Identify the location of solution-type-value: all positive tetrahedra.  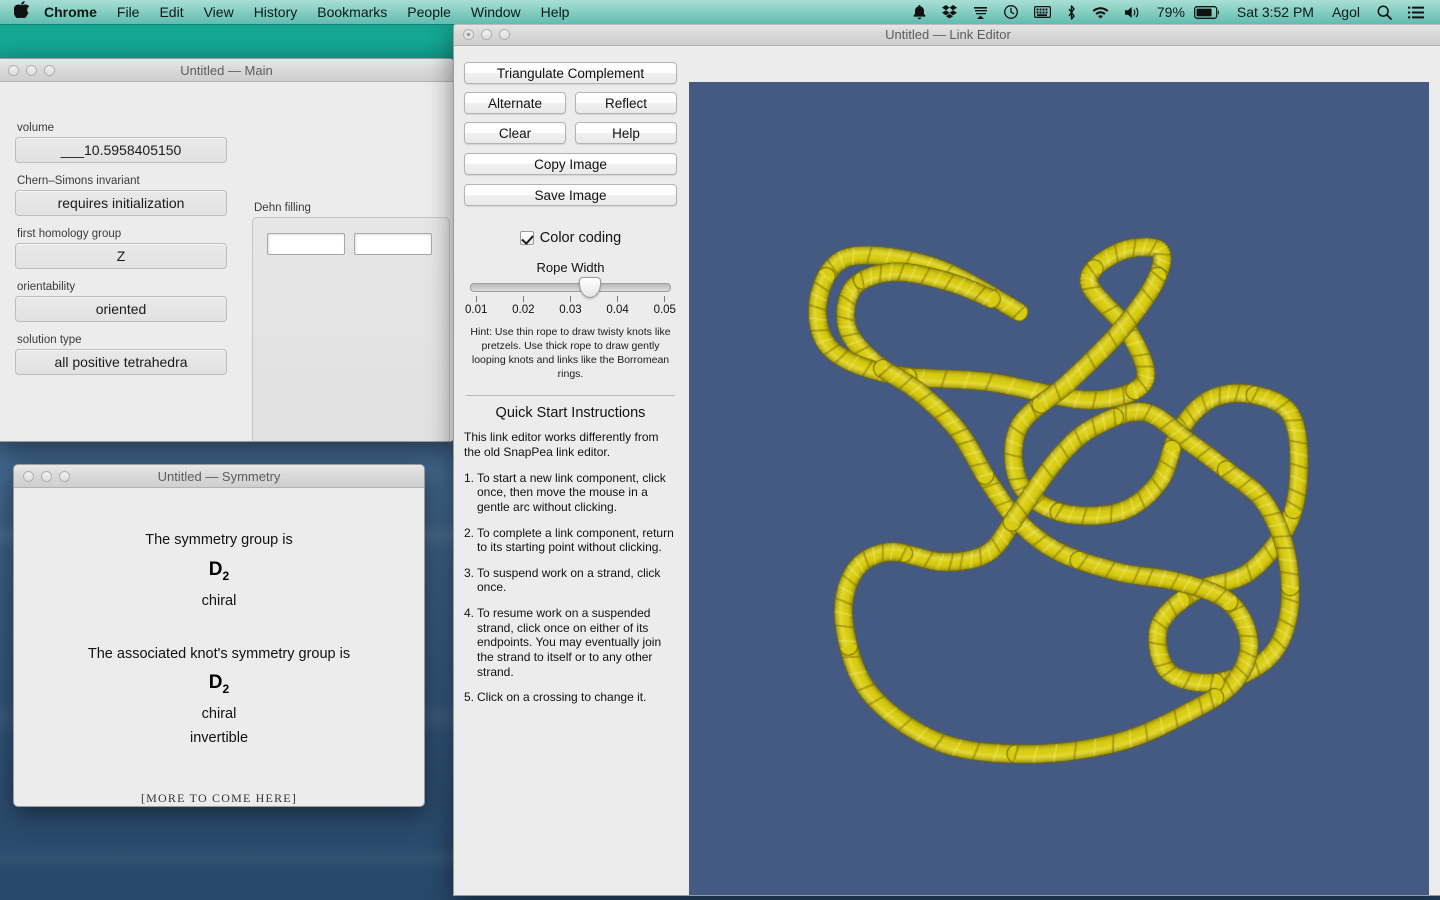
(121, 362).